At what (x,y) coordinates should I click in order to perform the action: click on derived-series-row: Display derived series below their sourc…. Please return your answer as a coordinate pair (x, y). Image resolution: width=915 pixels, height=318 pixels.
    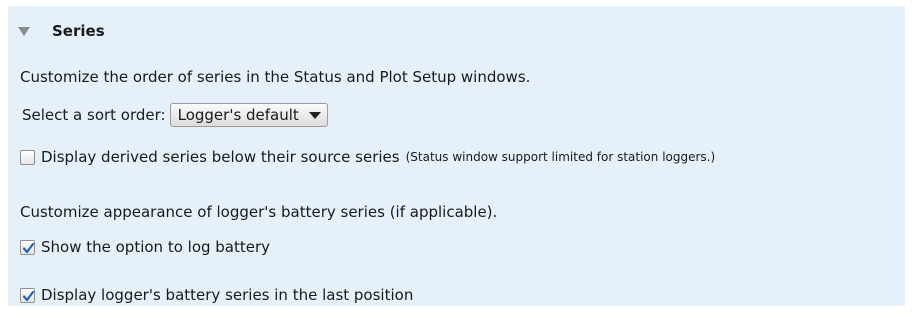
    Looking at the image, I should click on (367, 157).